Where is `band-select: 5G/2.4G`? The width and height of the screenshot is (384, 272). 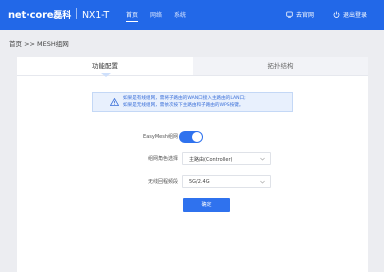 band-select: 5G/2.4G is located at coordinates (226, 181).